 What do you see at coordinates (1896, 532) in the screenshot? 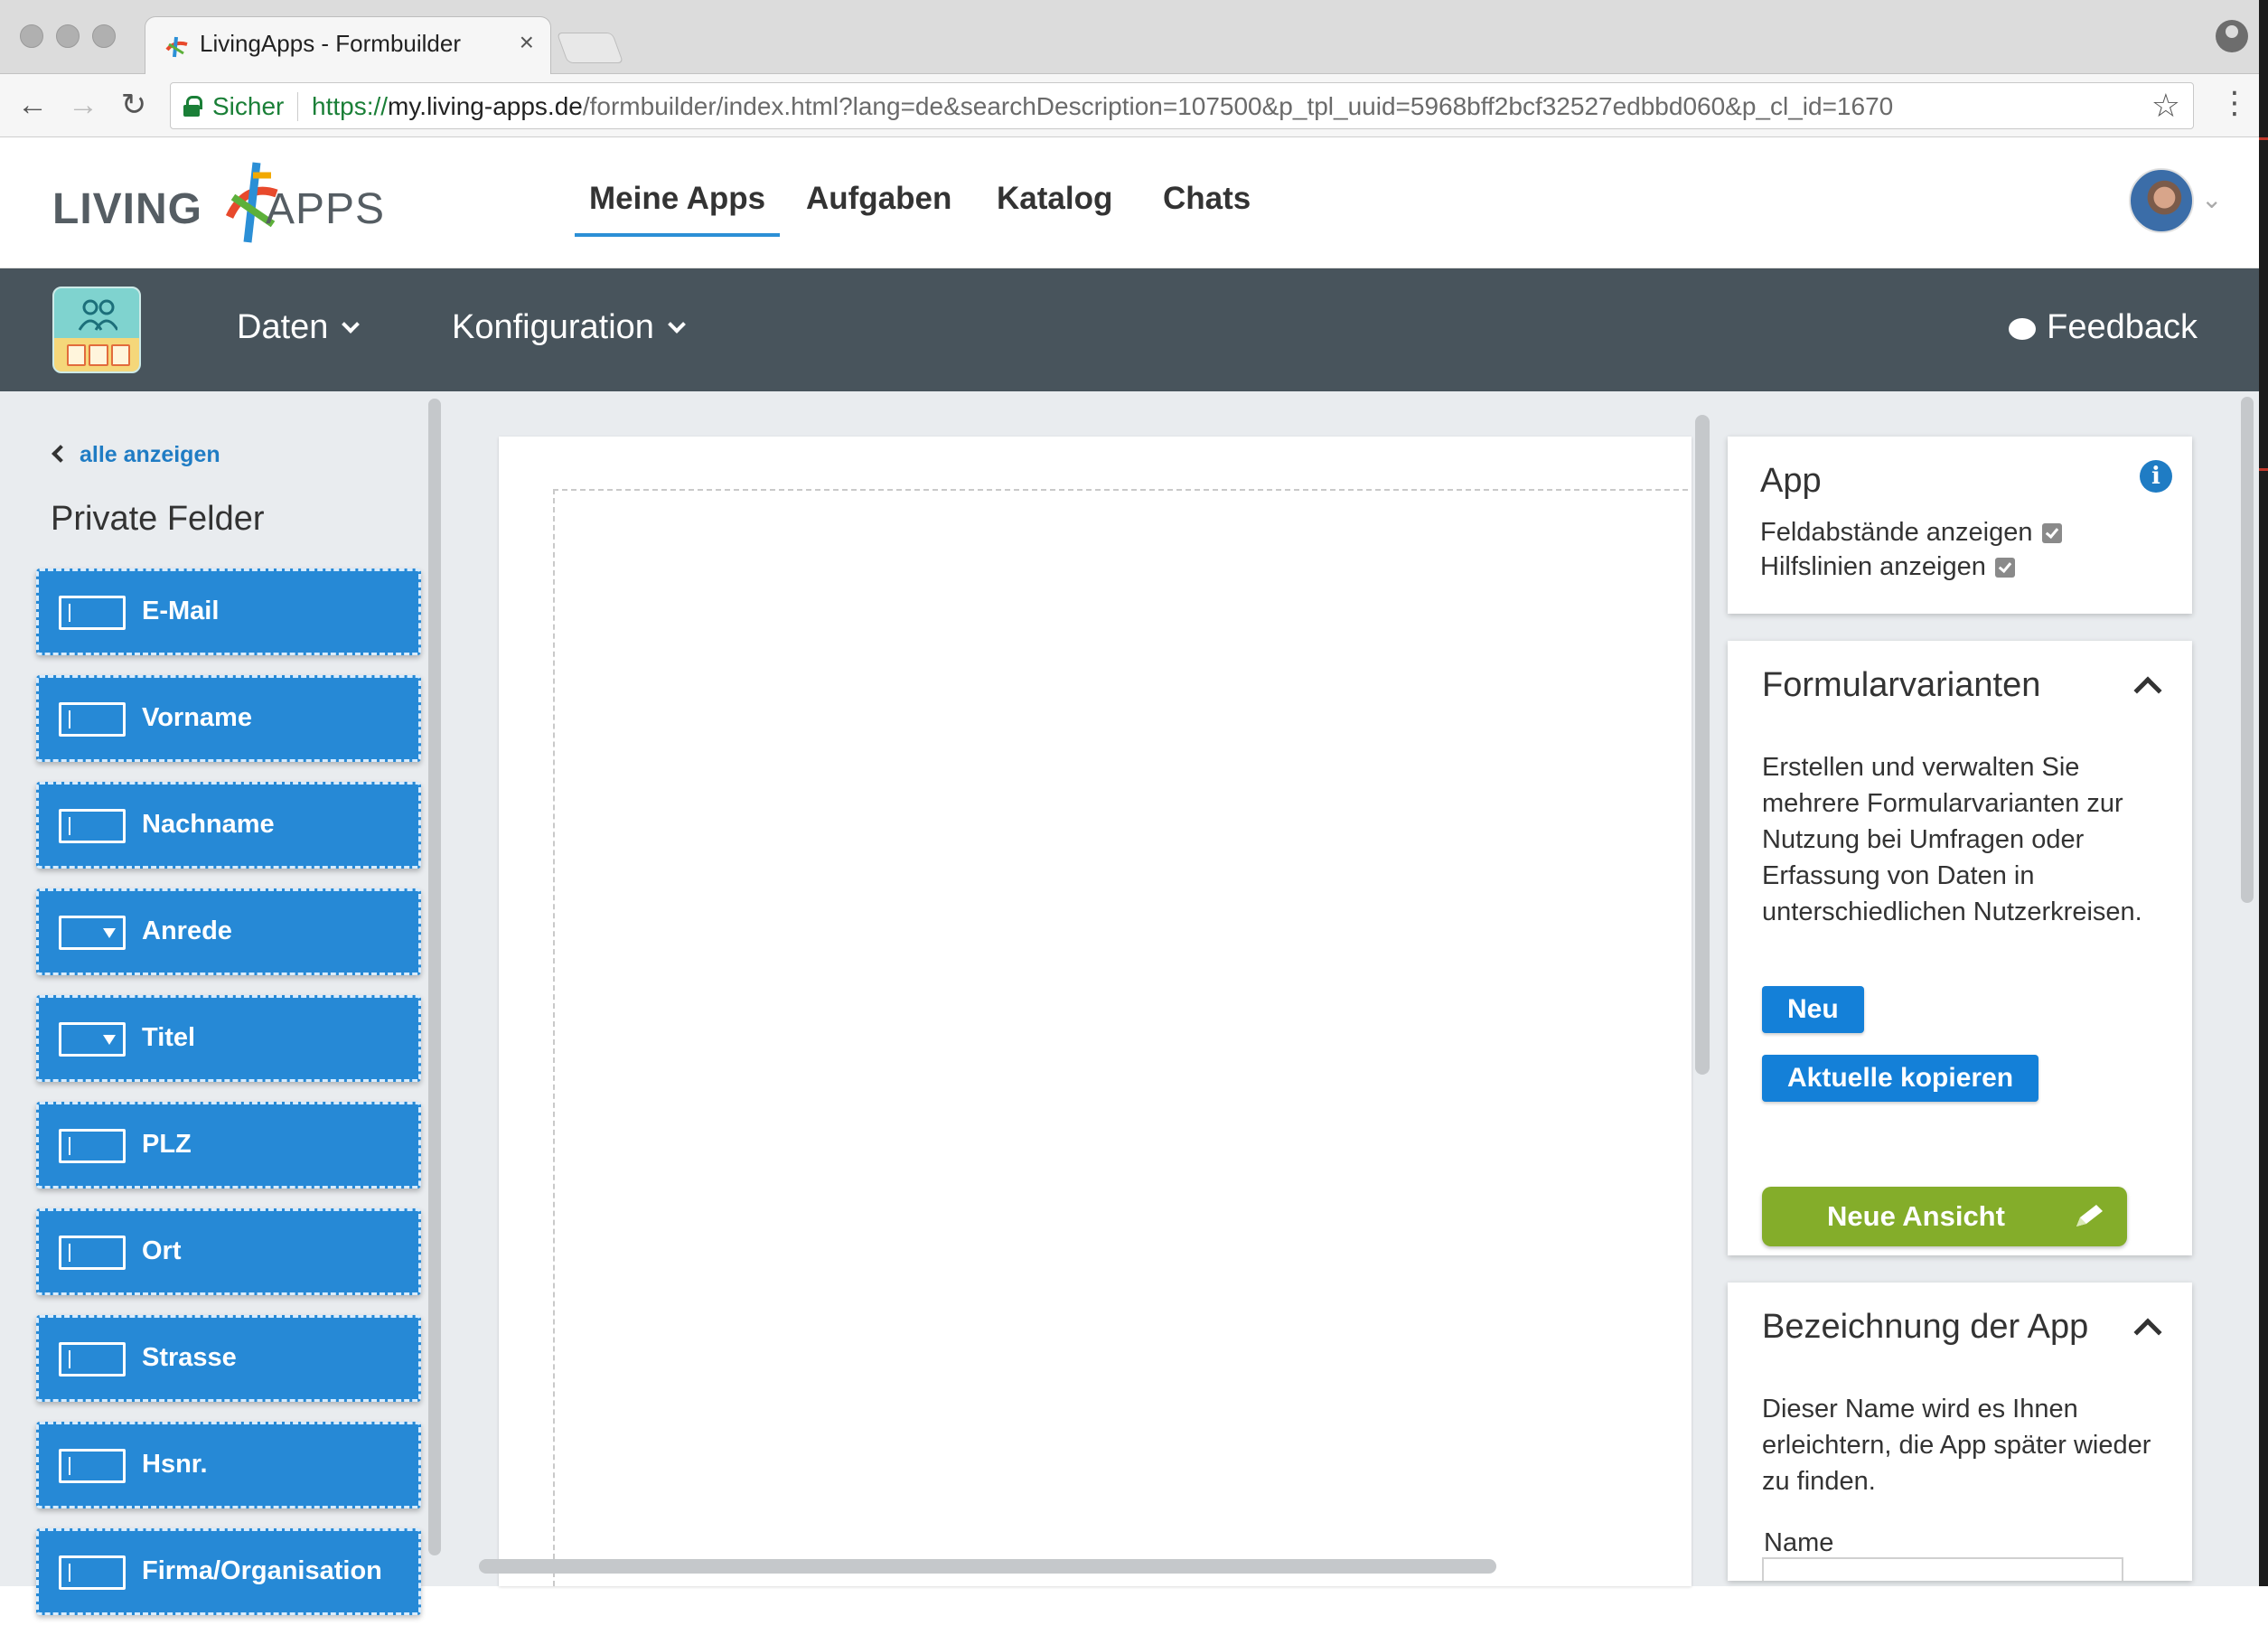
I see `show-spacing-label: Feldabstände anzeigen` at bounding box center [1896, 532].